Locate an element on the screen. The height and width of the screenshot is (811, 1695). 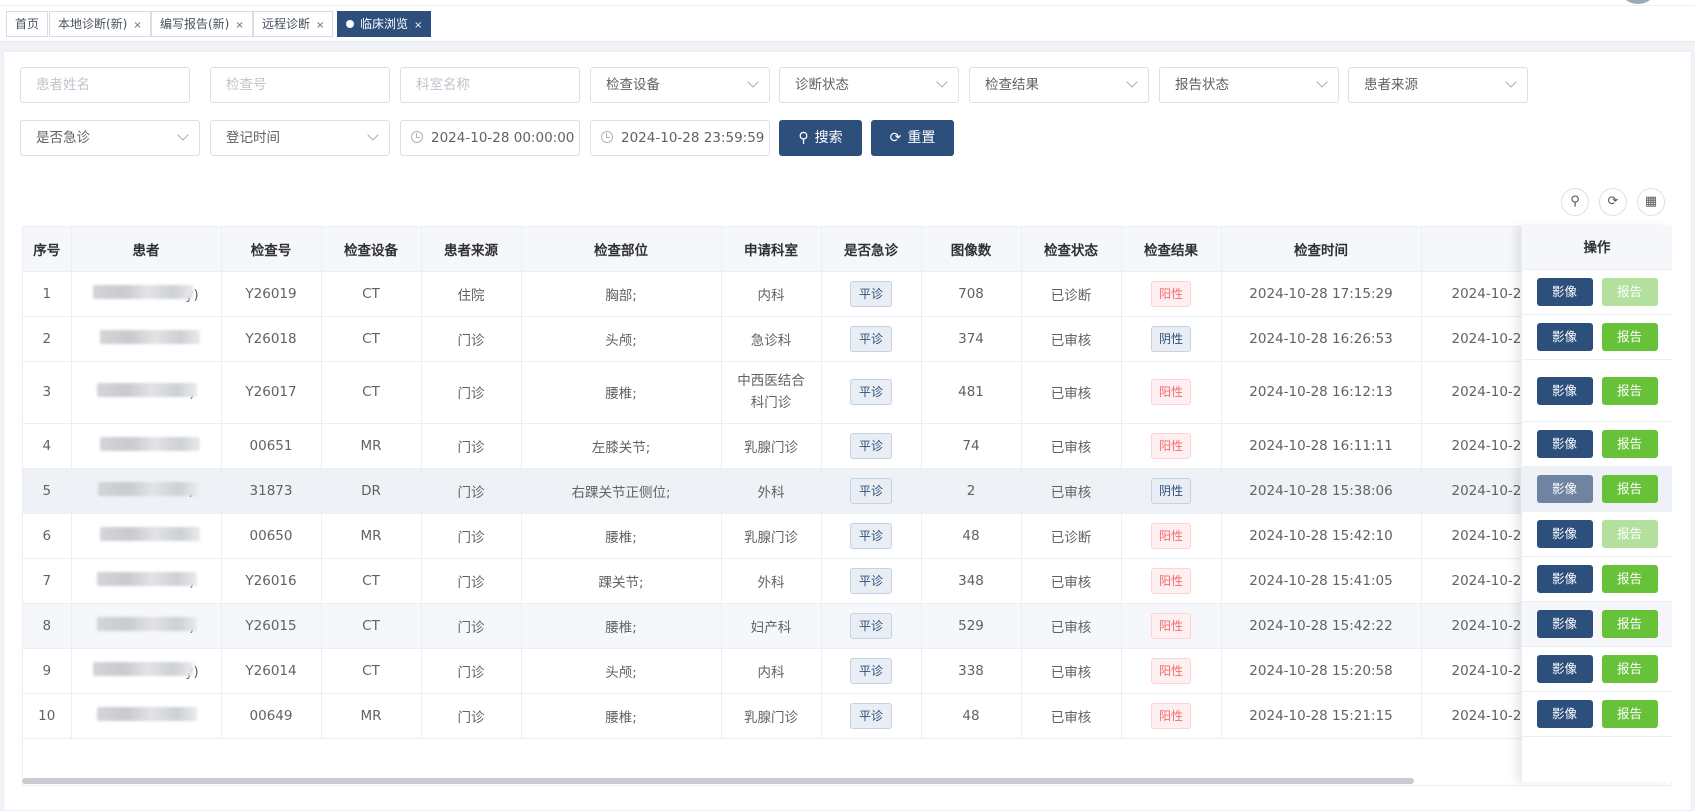
emergency-value: 是否急诊 is located at coordinates (63, 138).